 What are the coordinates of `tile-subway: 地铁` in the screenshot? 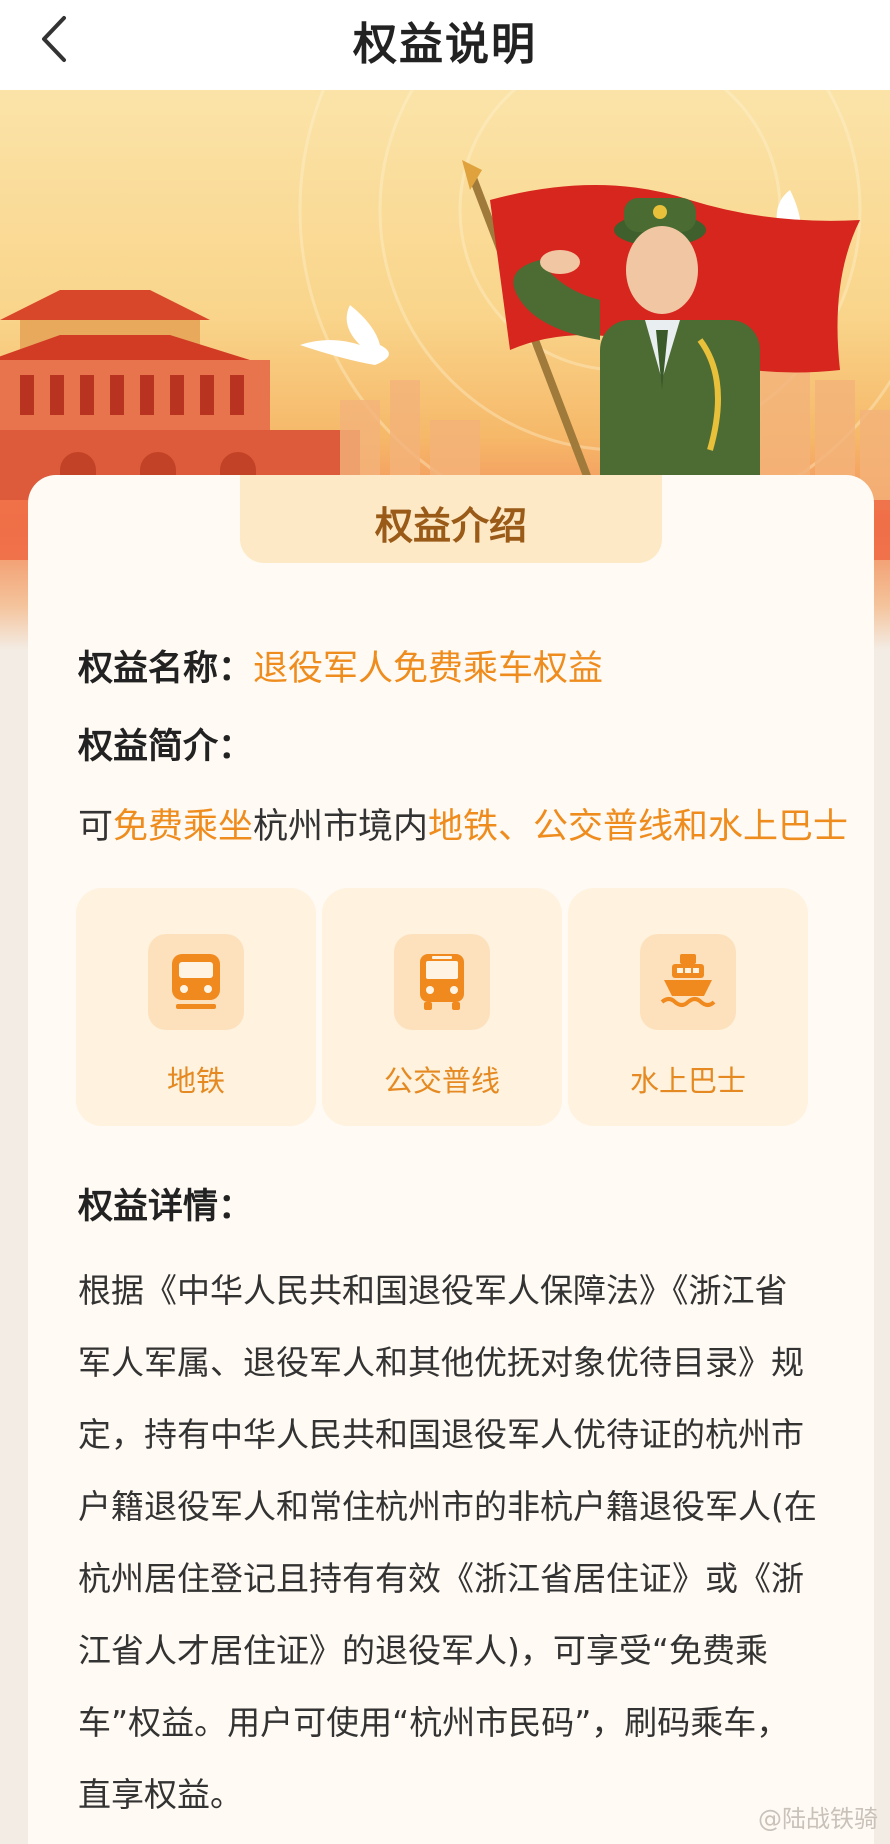 It's located at (196, 1007).